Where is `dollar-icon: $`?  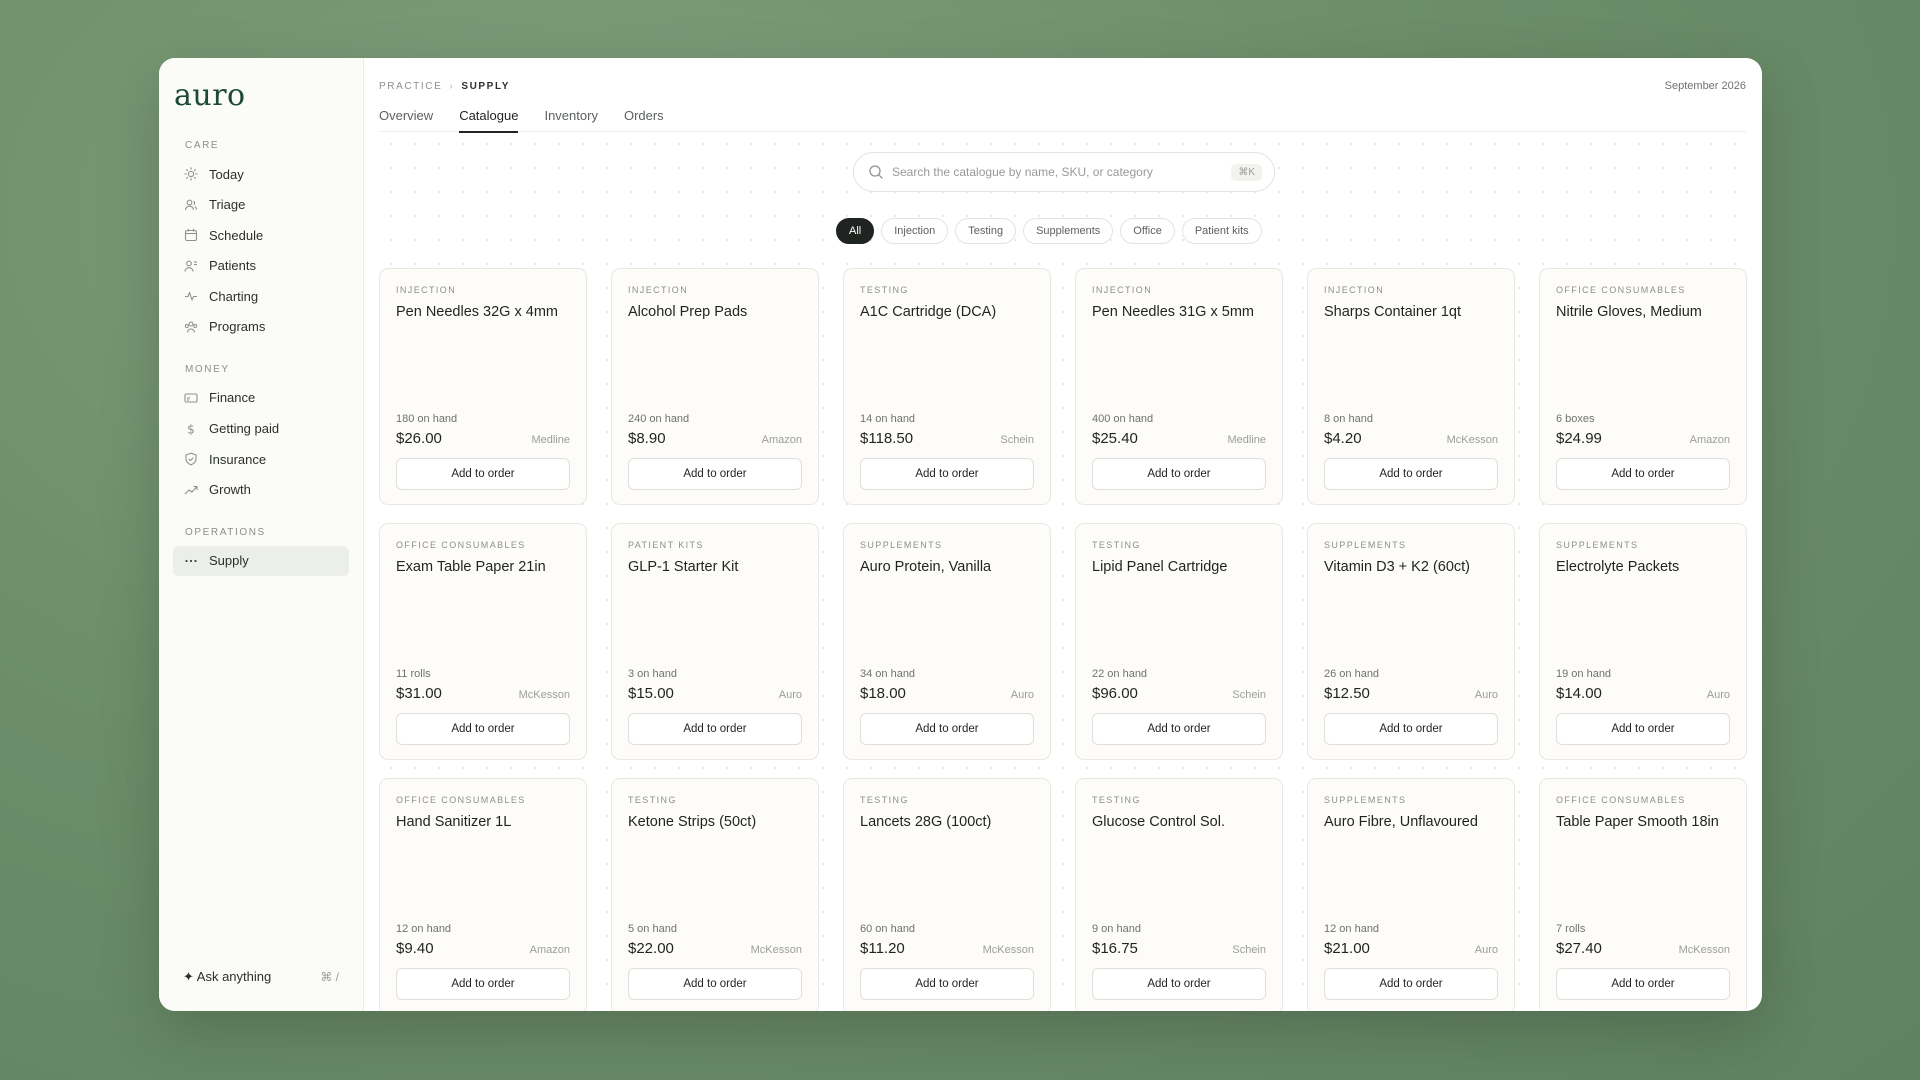 dollar-icon: $ is located at coordinates (191, 429).